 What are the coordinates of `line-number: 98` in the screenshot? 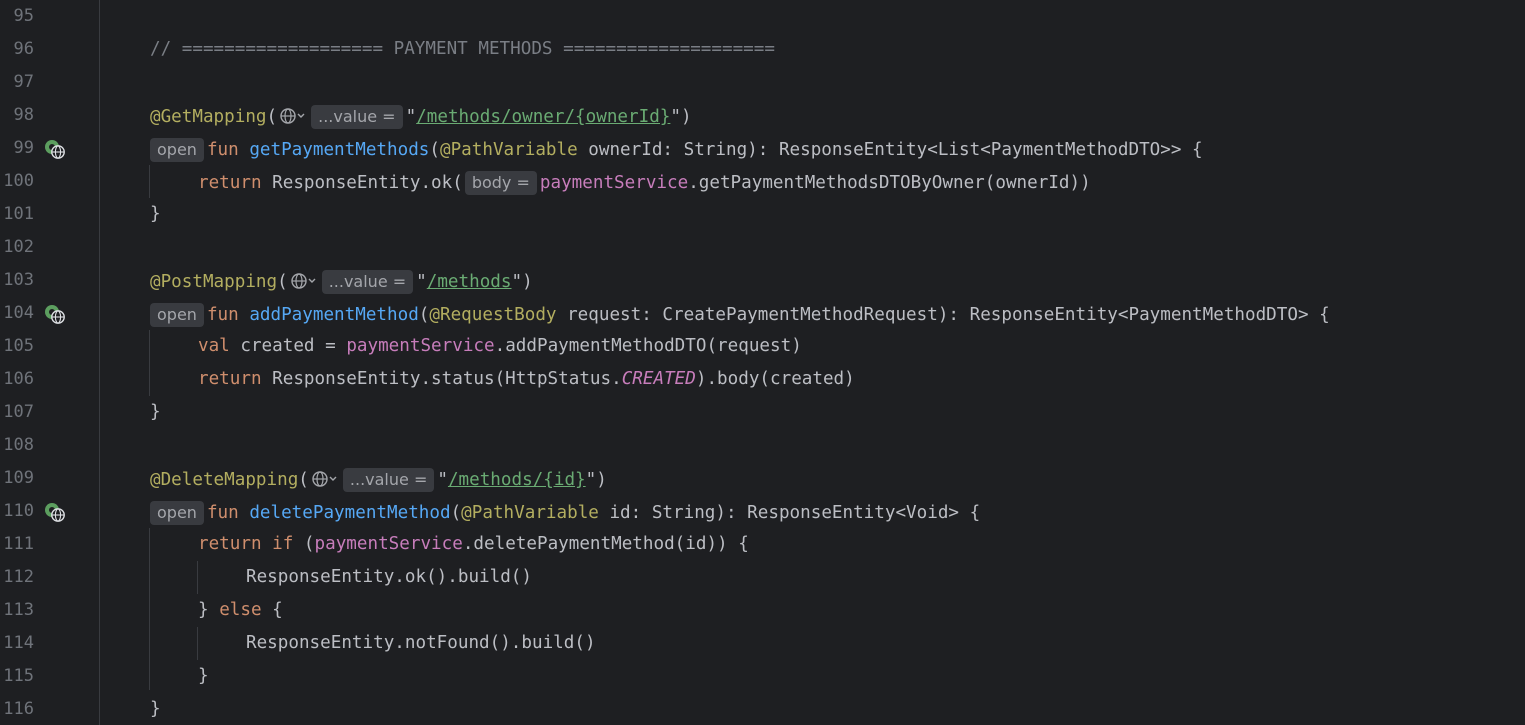 It's located at (23, 115).